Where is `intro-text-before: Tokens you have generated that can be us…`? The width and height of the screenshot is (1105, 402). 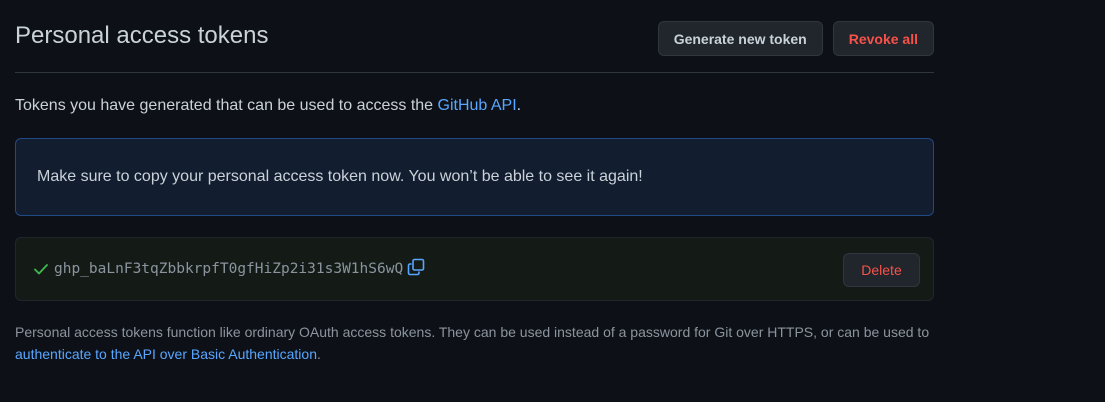 intro-text-before: Tokens you have generated that can be us… is located at coordinates (226, 105).